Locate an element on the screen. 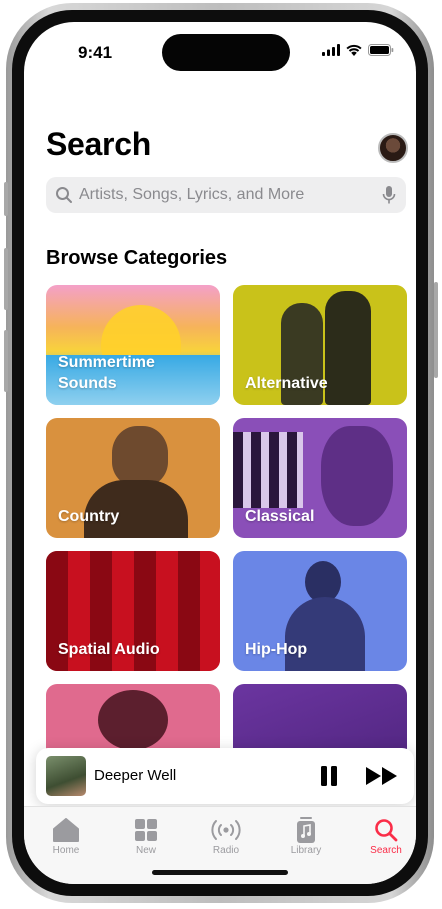  page-title: Search is located at coordinates (98, 144).